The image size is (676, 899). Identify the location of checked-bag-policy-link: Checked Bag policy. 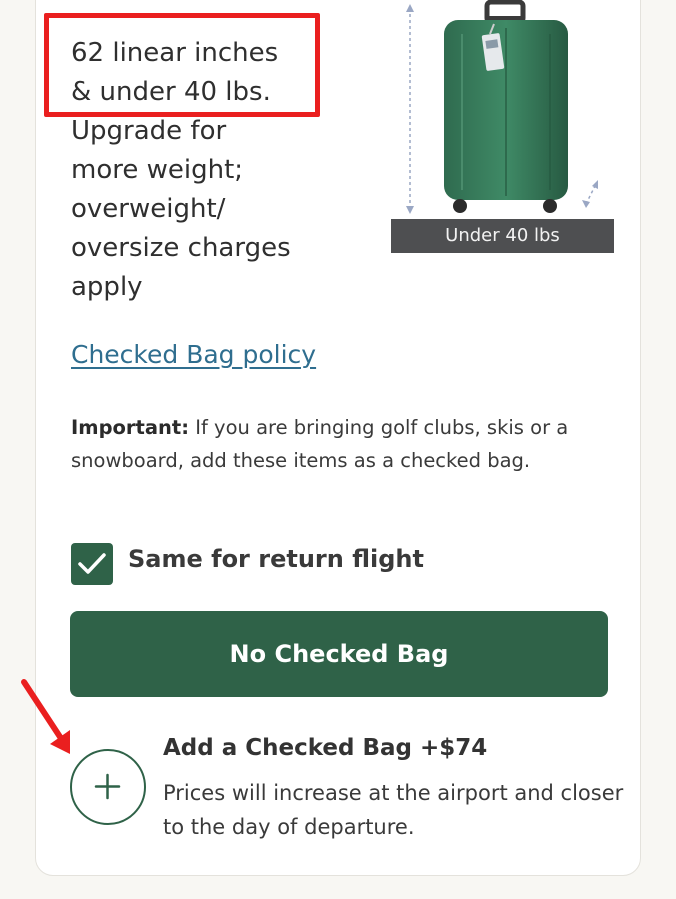
(193, 354).